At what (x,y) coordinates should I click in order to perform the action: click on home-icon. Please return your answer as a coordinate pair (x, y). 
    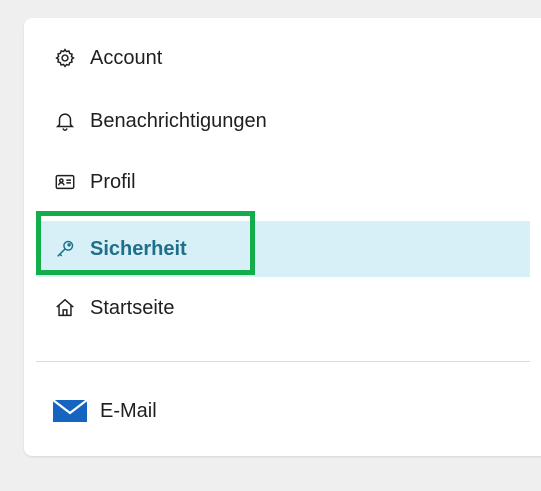
    Looking at the image, I should click on (65, 308).